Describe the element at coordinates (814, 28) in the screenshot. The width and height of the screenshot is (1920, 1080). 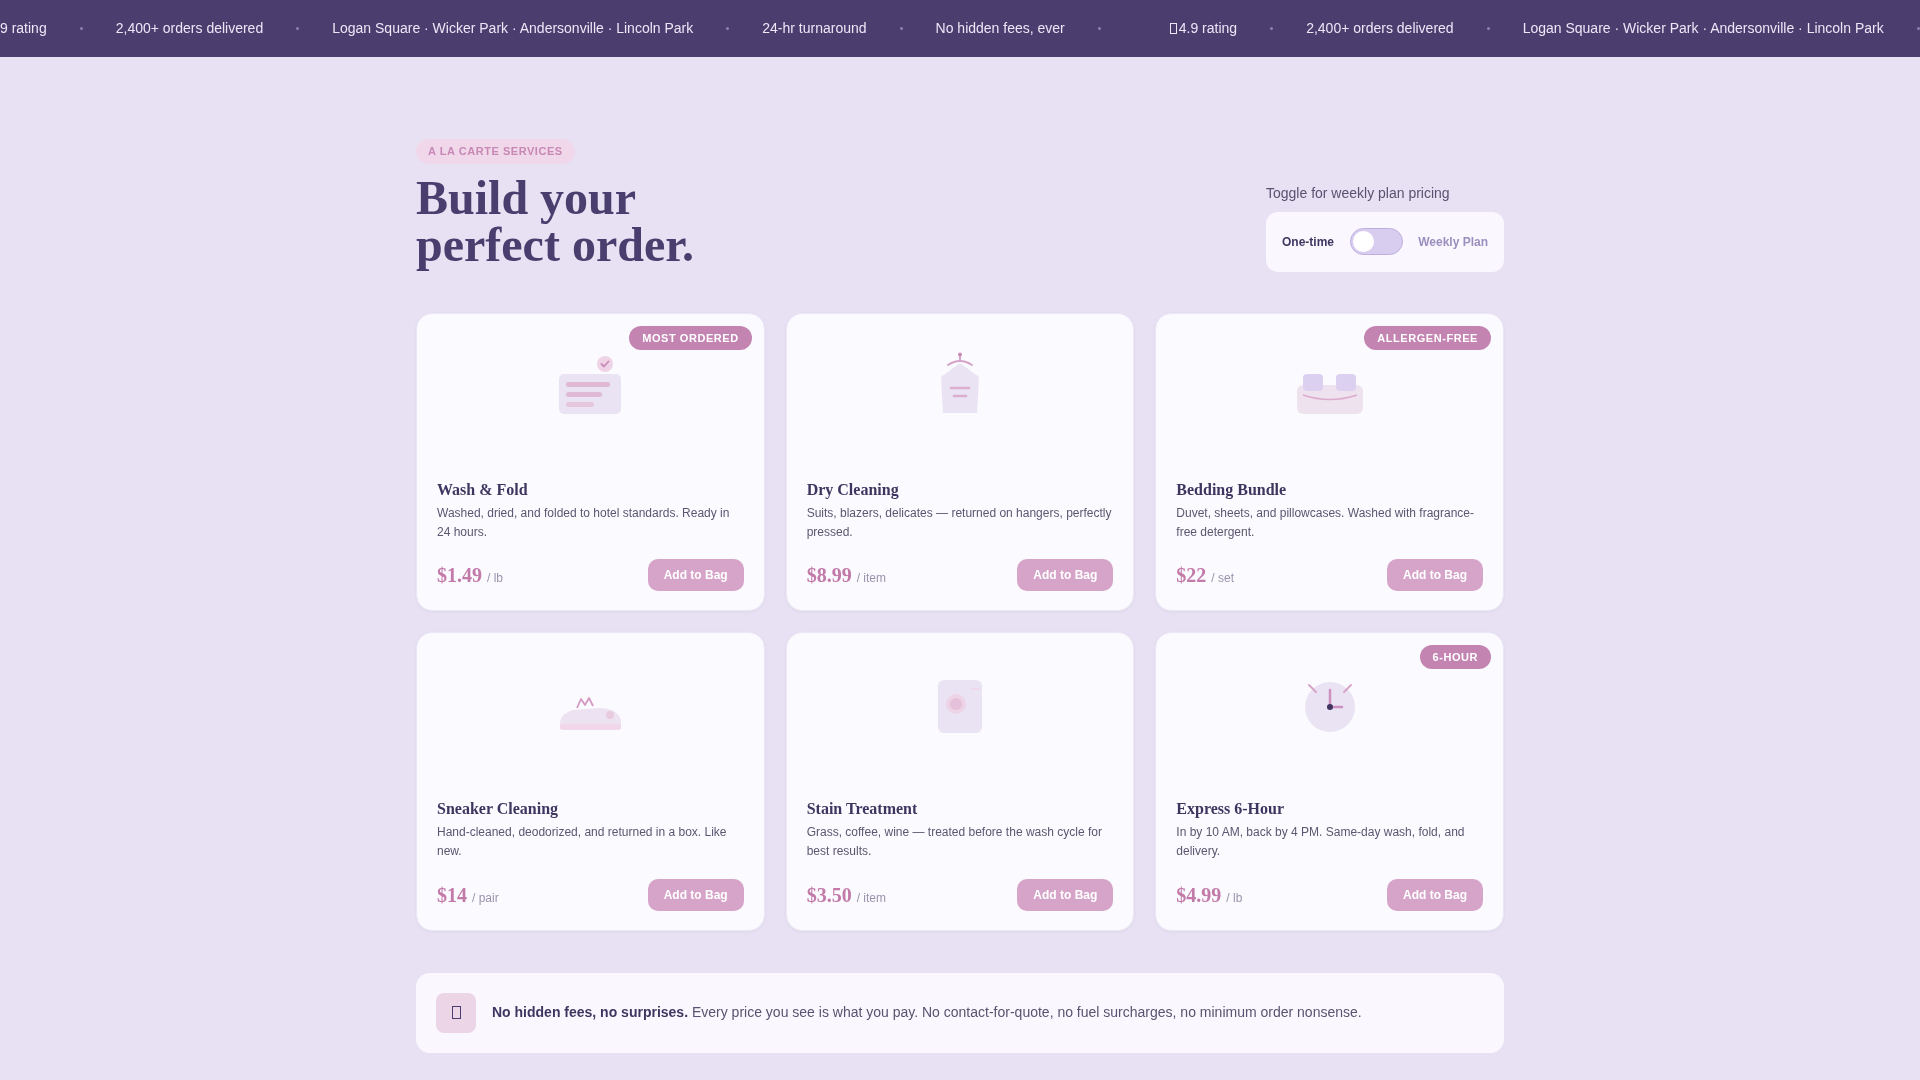
I see `ticker-text: 24-hr turnaround` at that location.